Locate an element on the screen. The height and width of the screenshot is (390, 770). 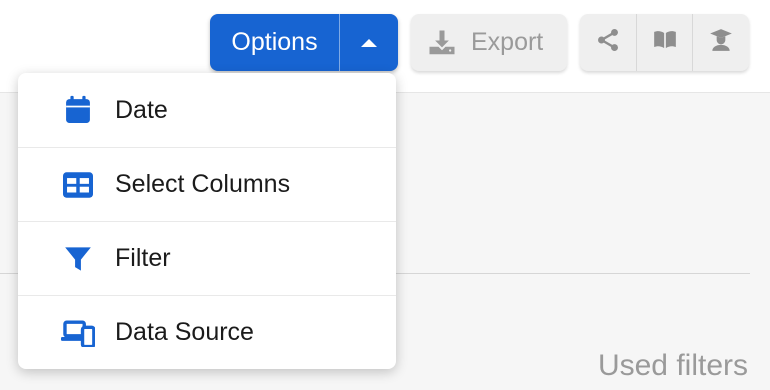
calendar-icon is located at coordinates (78, 110).